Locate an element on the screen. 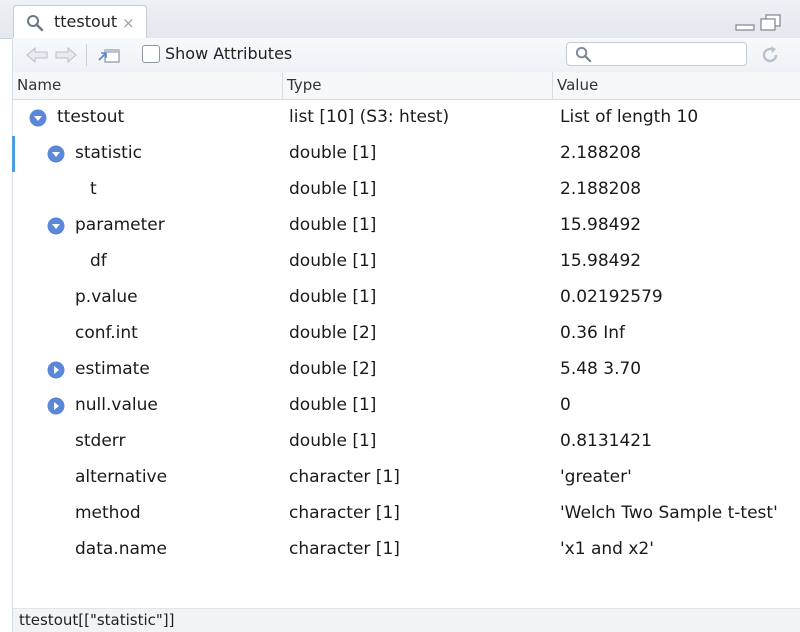  row-value: 'greater' is located at coordinates (596, 477).